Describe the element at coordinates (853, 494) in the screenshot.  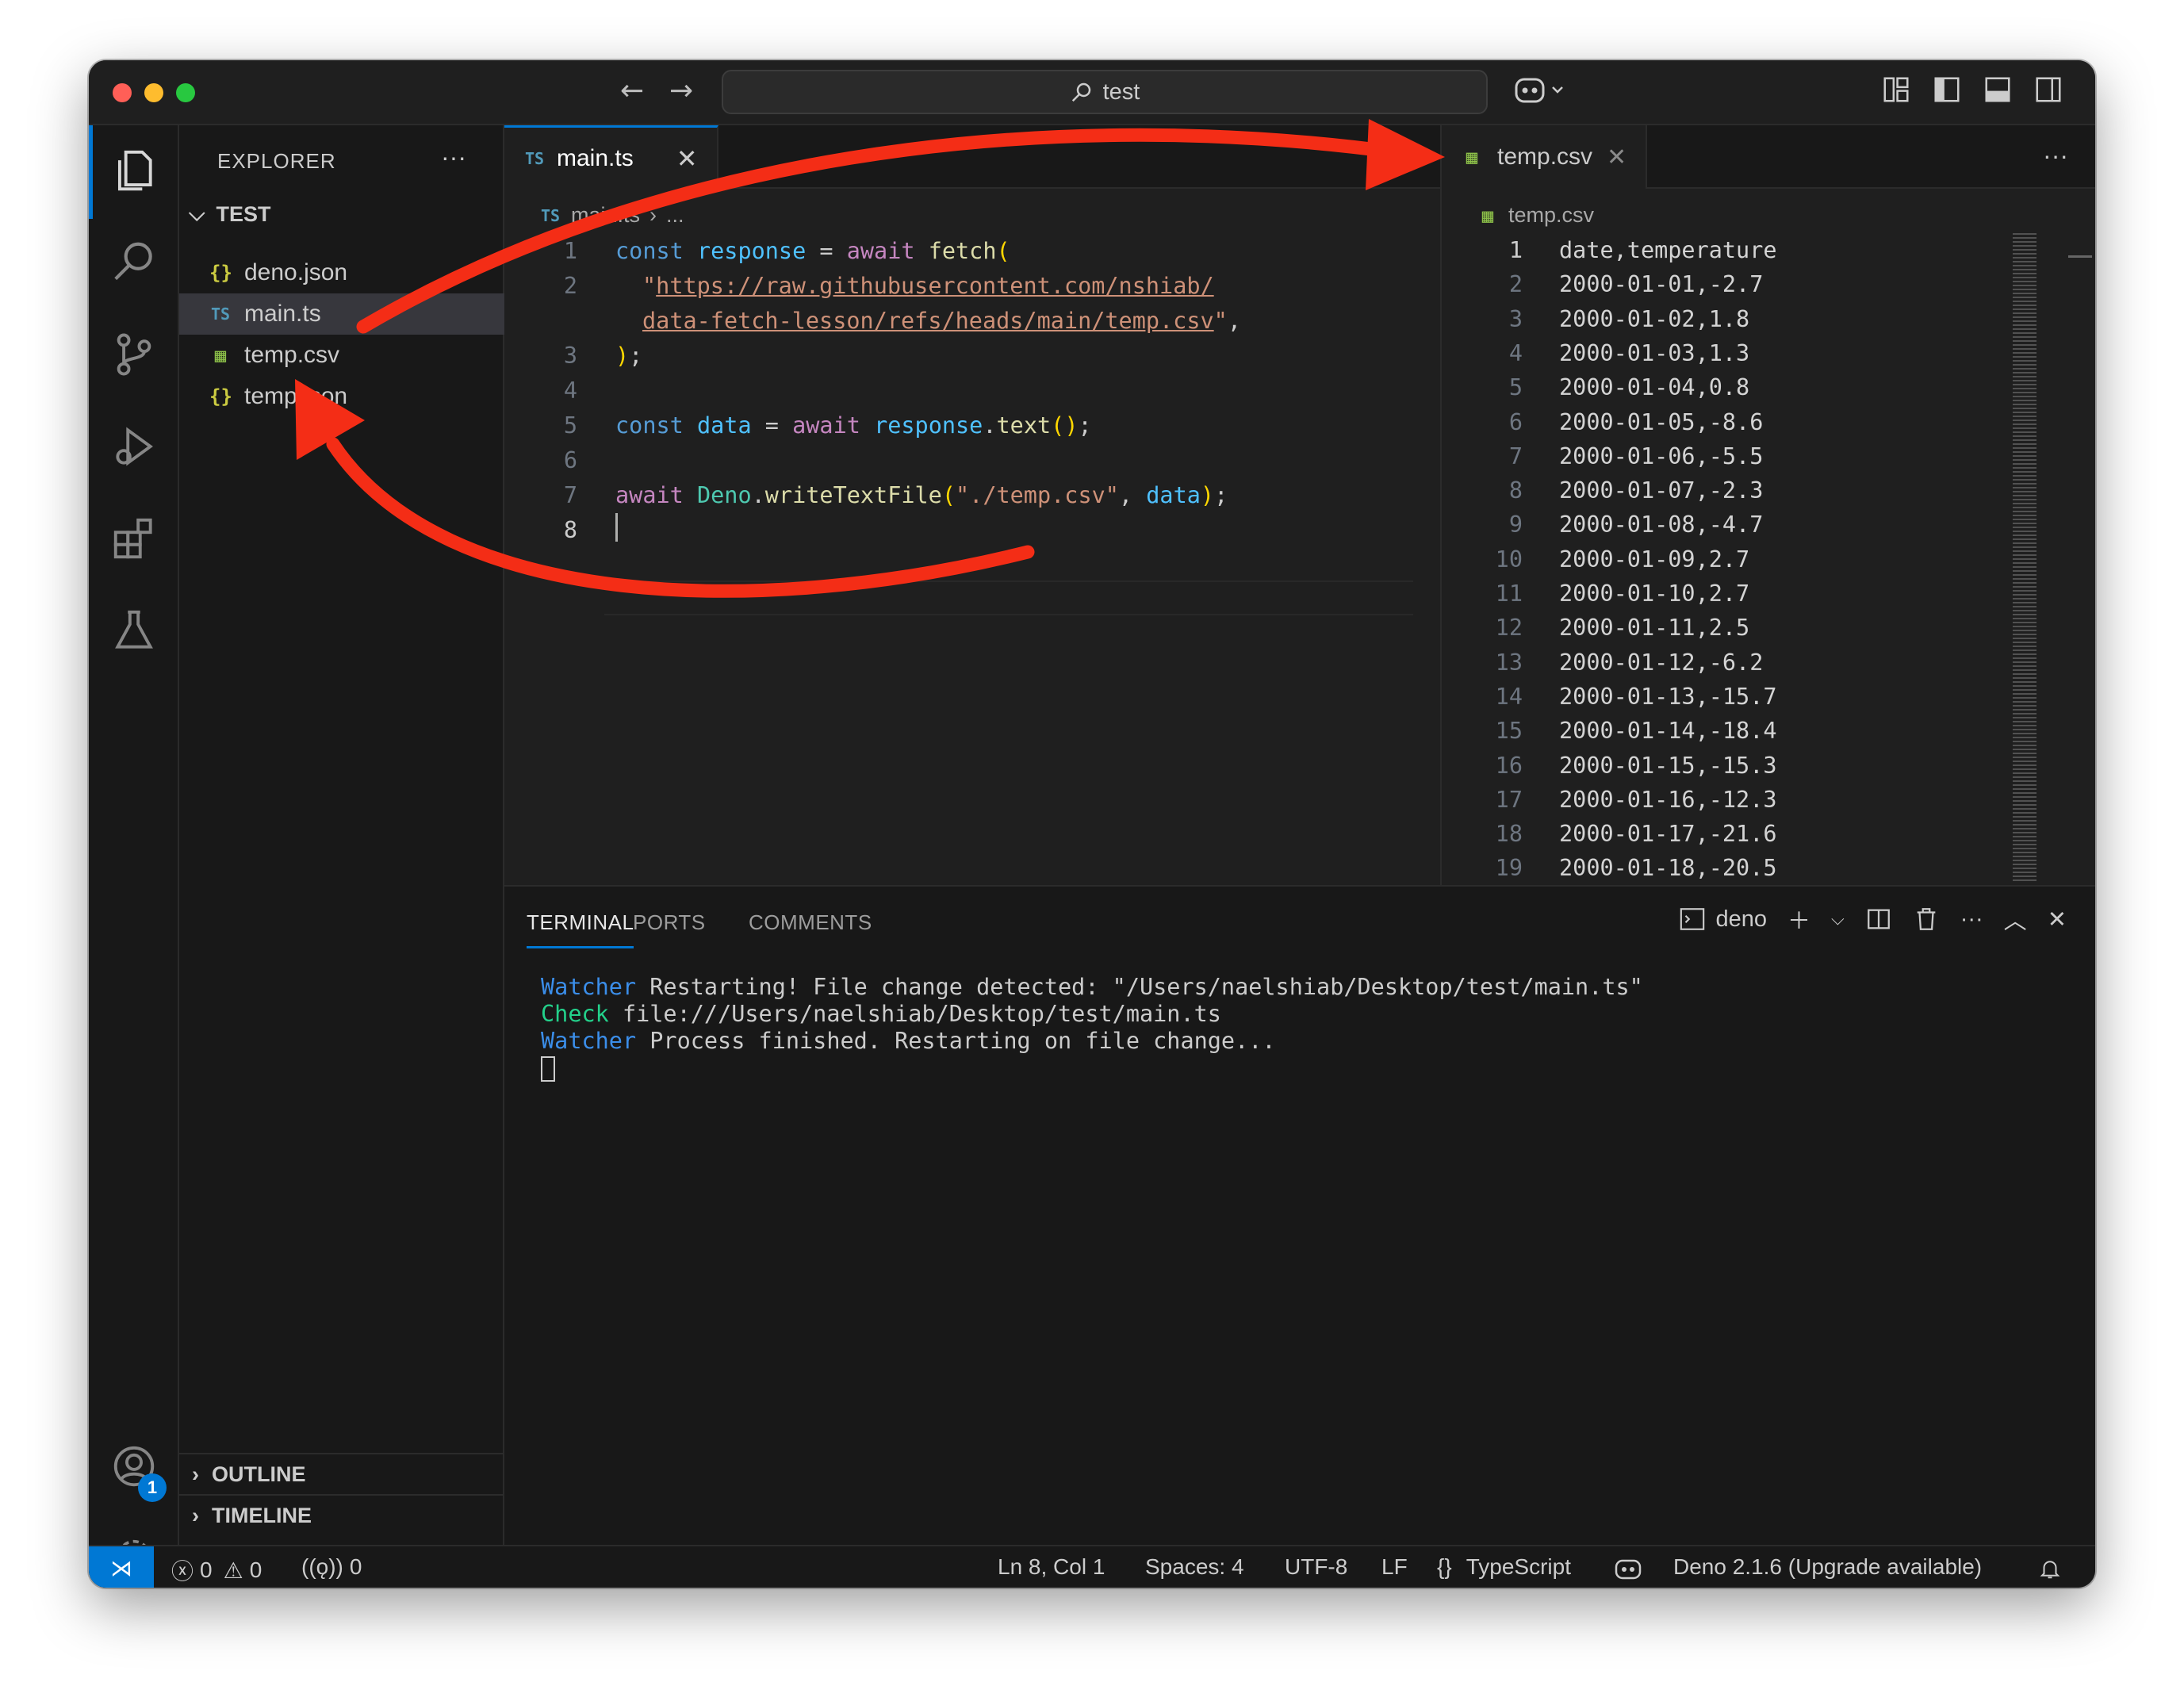
I see `token: writeTextFile` at that location.